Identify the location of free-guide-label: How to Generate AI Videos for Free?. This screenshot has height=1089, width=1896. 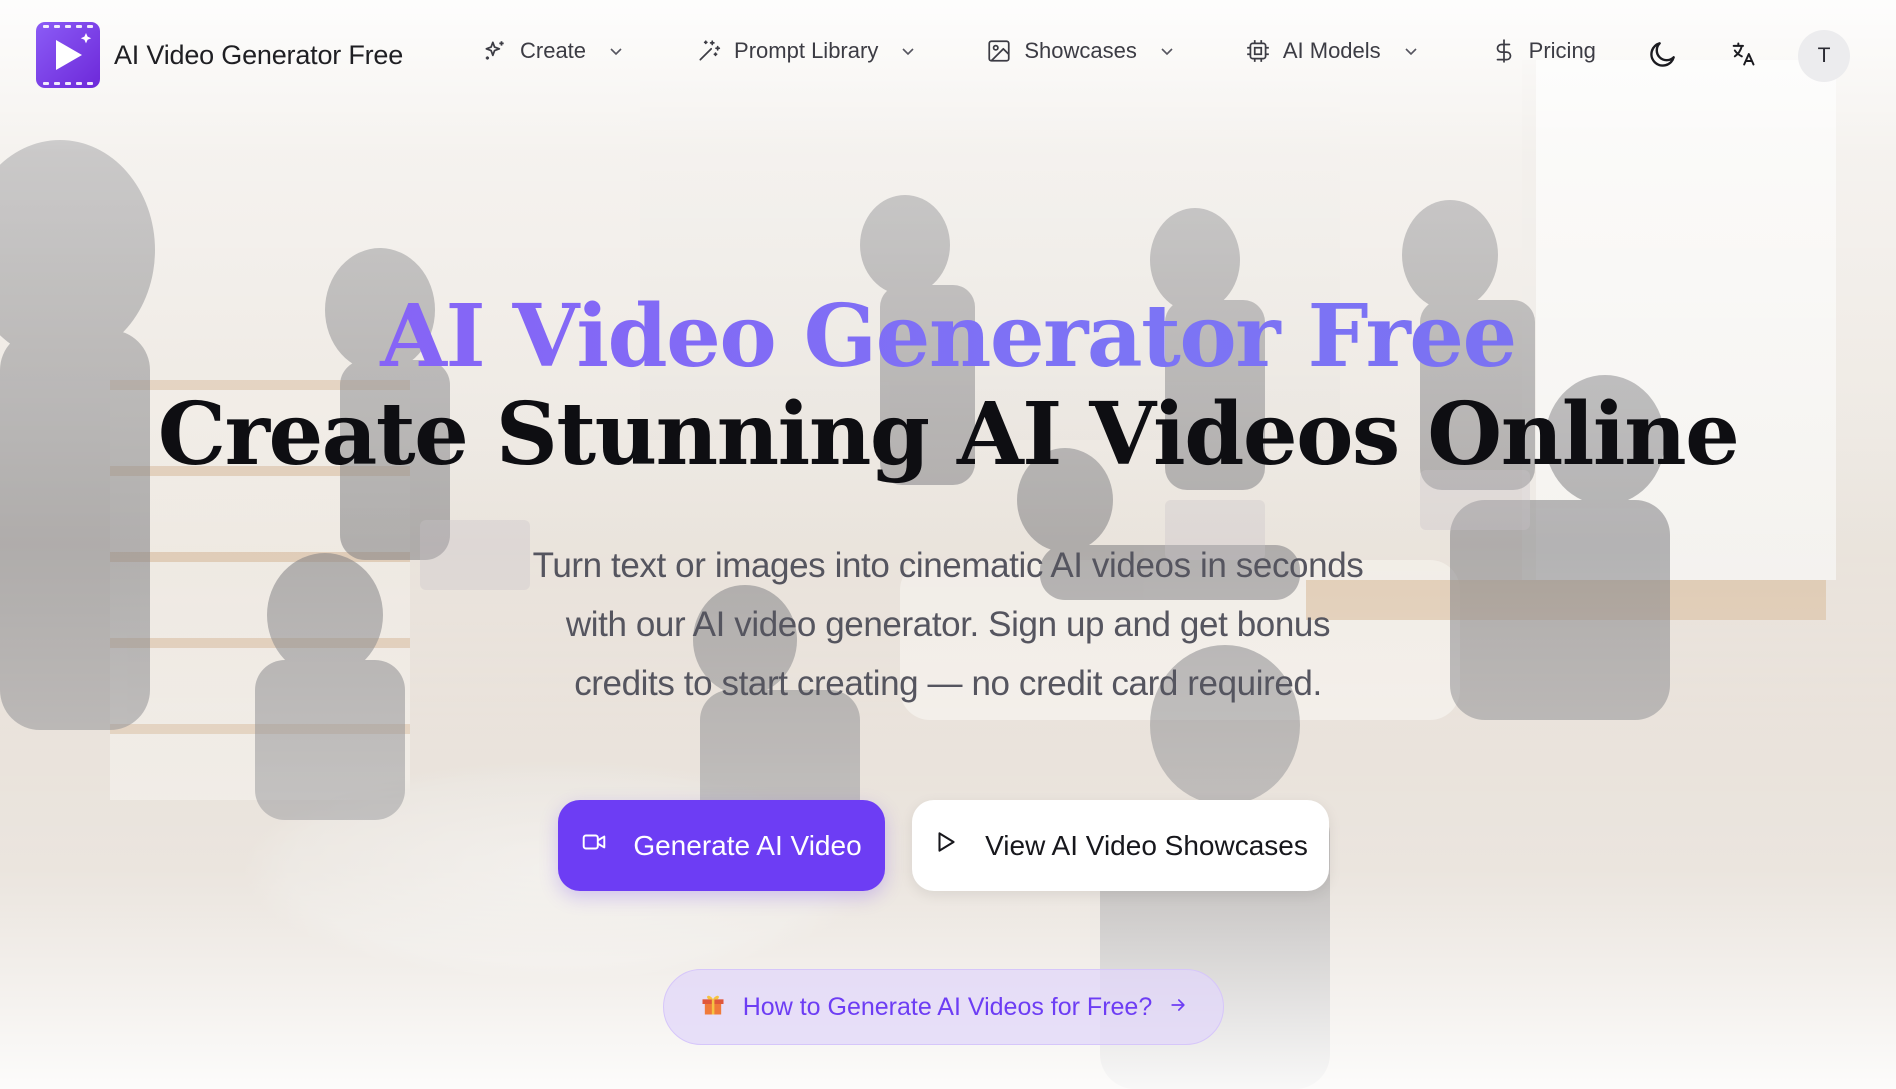
(947, 1006).